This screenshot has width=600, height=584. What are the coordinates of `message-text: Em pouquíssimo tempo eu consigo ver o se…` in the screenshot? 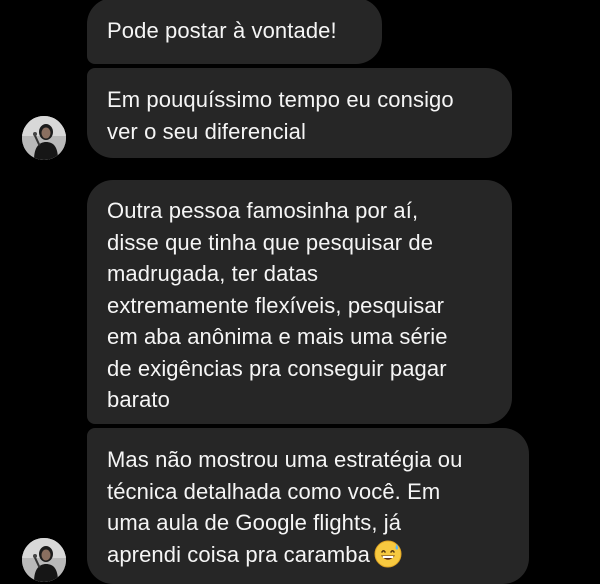 It's located at (280, 115).